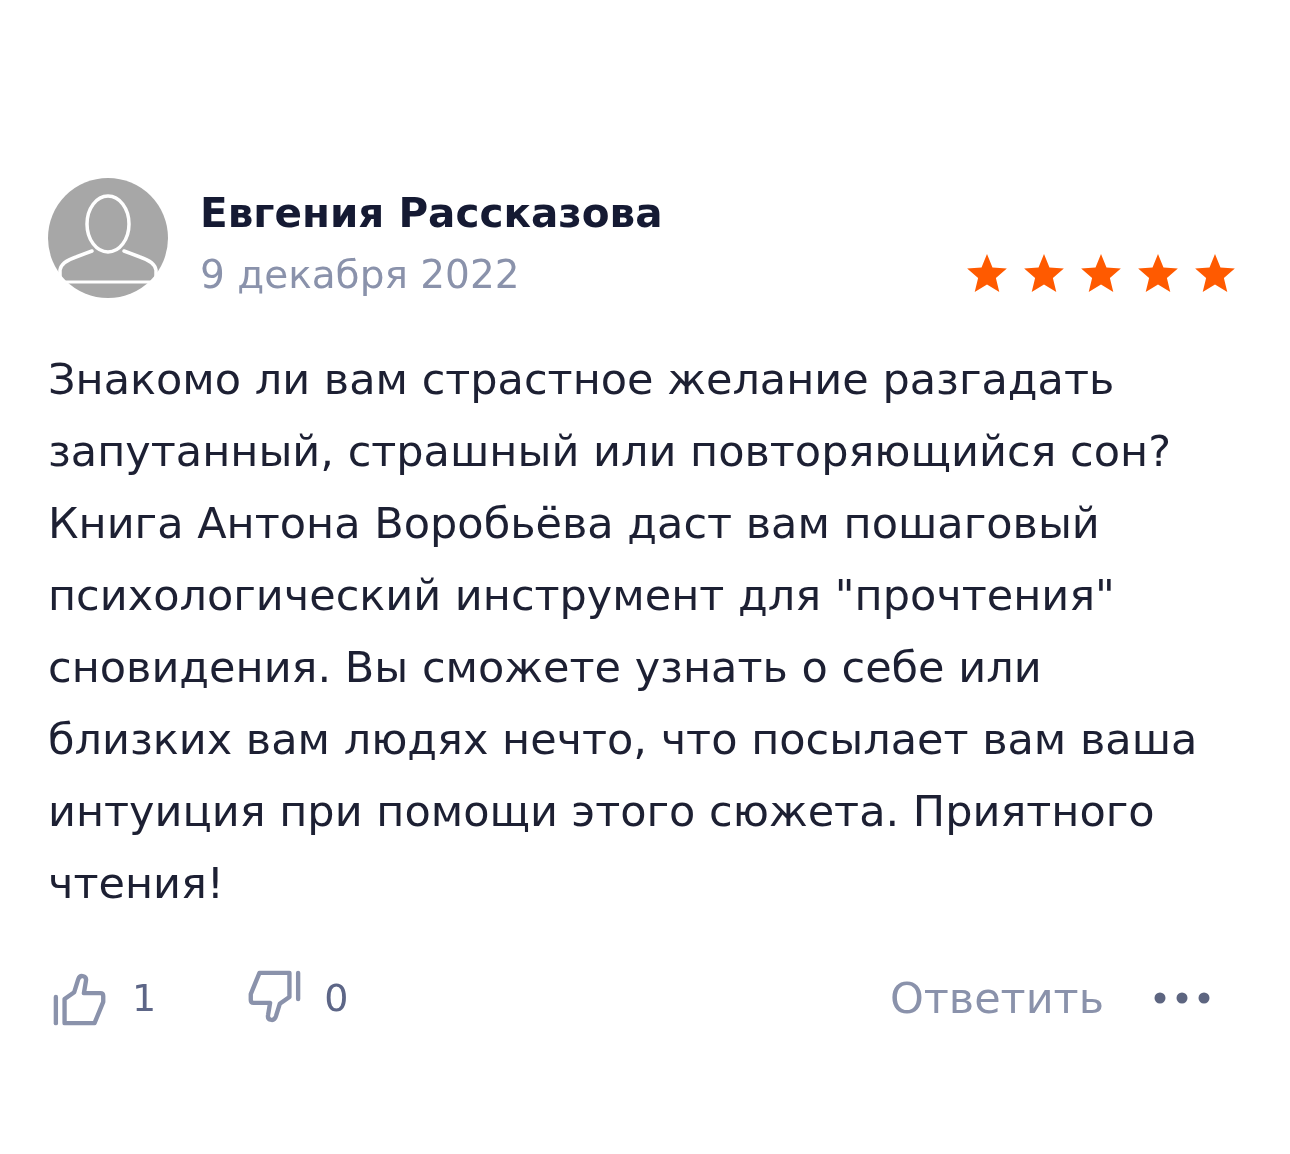 The height and width of the screenshot is (1154, 1290). What do you see at coordinates (431, 213) in the screenshot?
I see `author-name: Евгения Рассказова` at bounding box center [431, 213].